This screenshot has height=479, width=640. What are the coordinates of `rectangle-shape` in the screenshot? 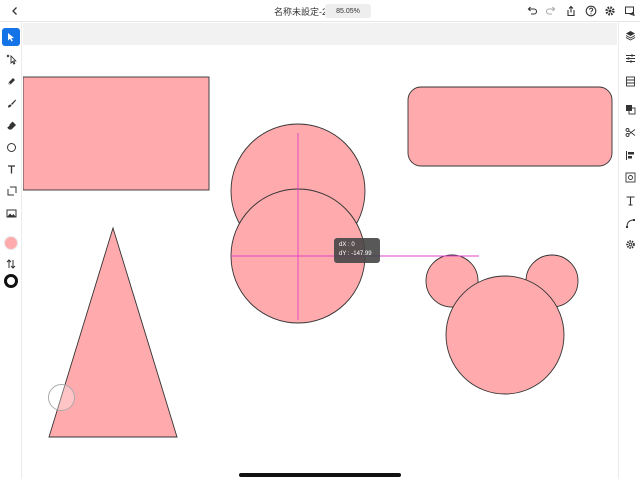 It's located at (116, 133).